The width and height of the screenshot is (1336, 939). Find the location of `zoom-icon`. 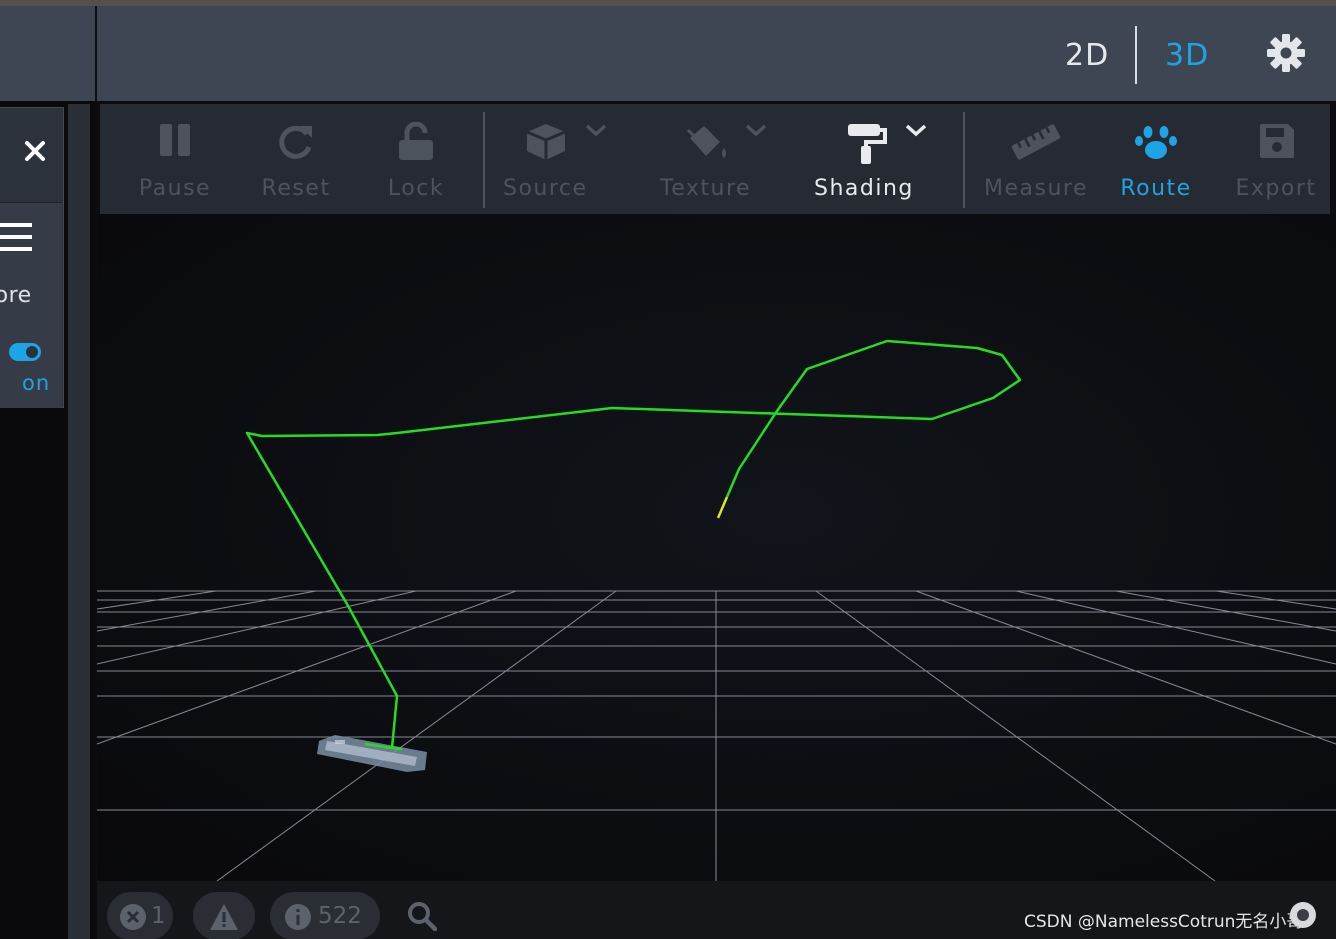

zoom-icon is located at coordinates (1303, 915).